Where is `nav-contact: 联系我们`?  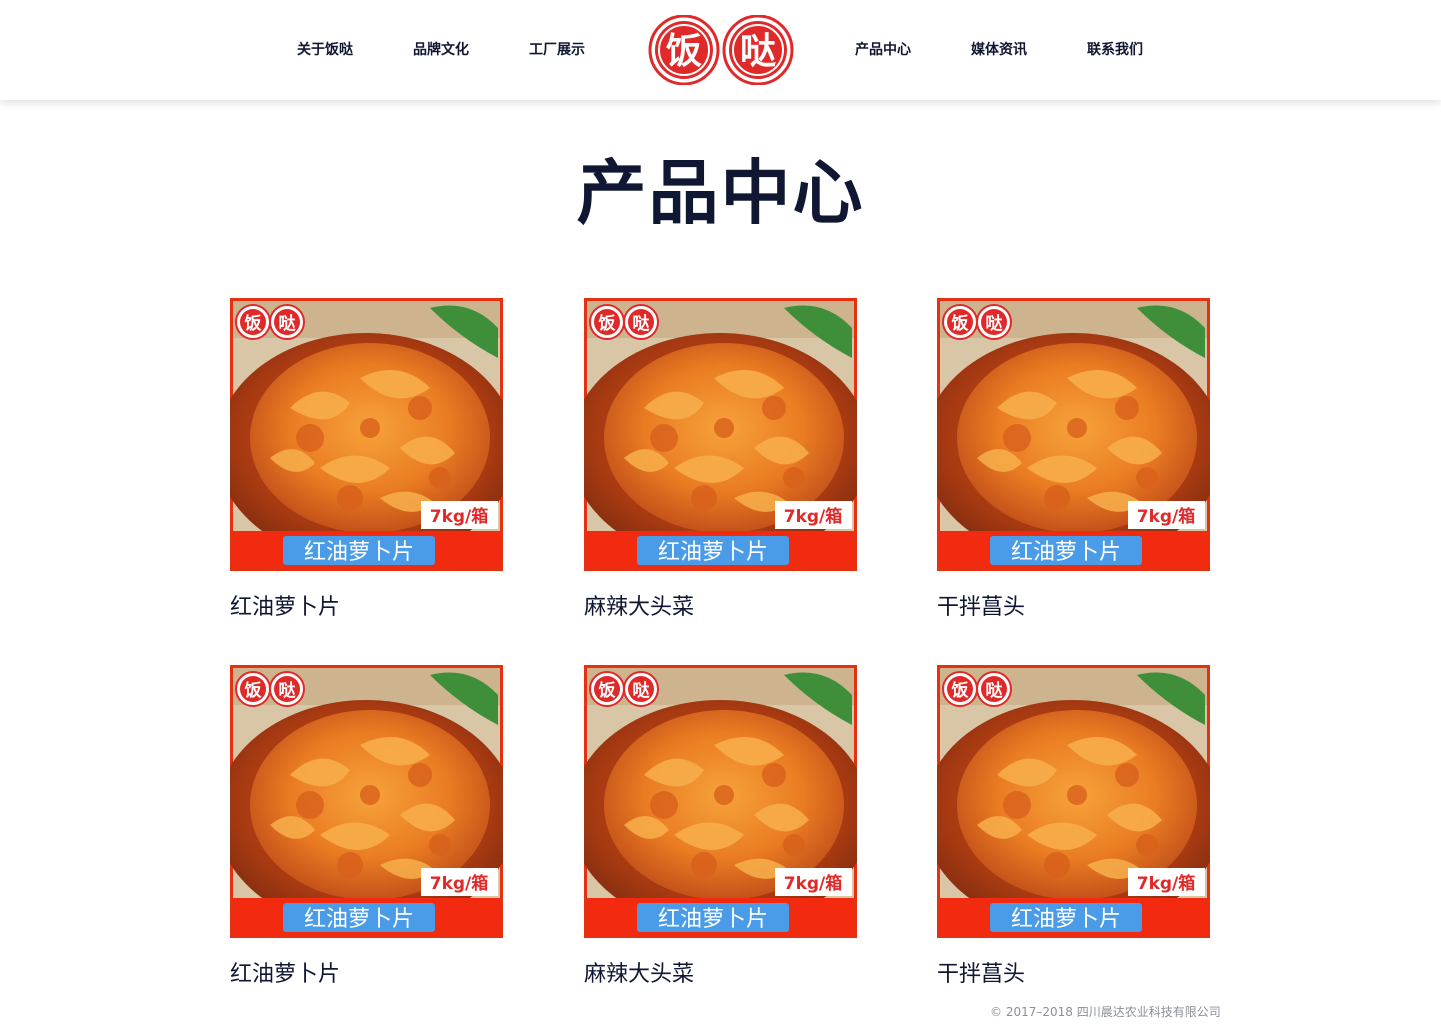
nav-contact: 联系我们 is located at coordinates (1115, 50).